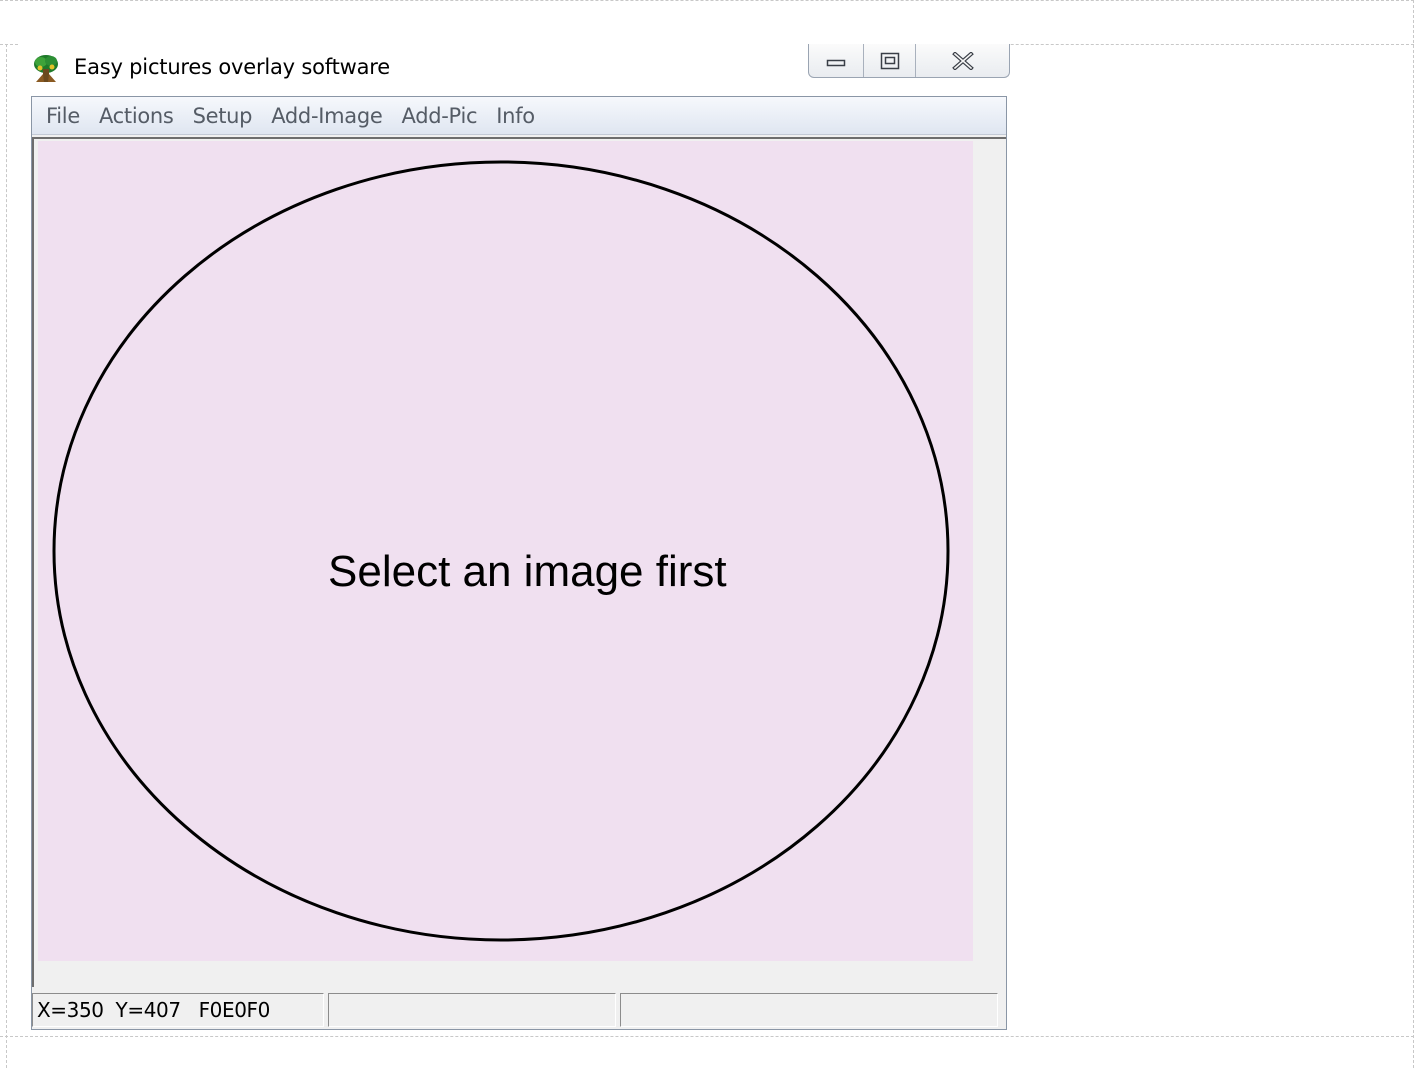 This screenshot has height=1068, width=1420. Describe the element at coordinates (330, 116) in the screenshot. I see `menu-add-image: Add-Image` at that location.